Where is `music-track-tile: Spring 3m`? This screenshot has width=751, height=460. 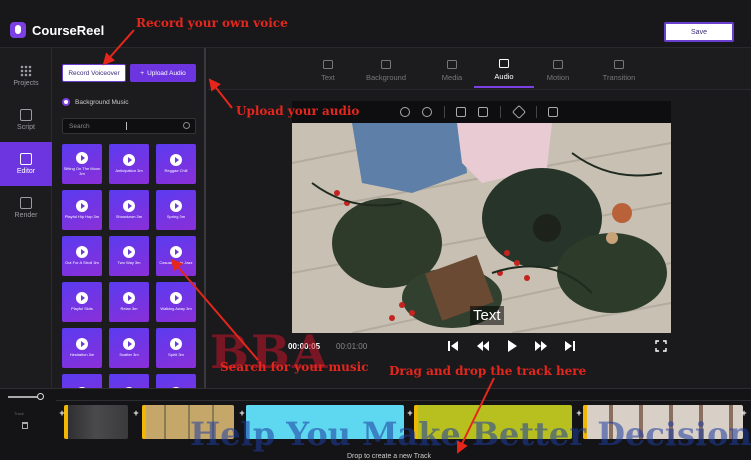
music-track-tile: Spring 3m is located at coordinates (176, 210).